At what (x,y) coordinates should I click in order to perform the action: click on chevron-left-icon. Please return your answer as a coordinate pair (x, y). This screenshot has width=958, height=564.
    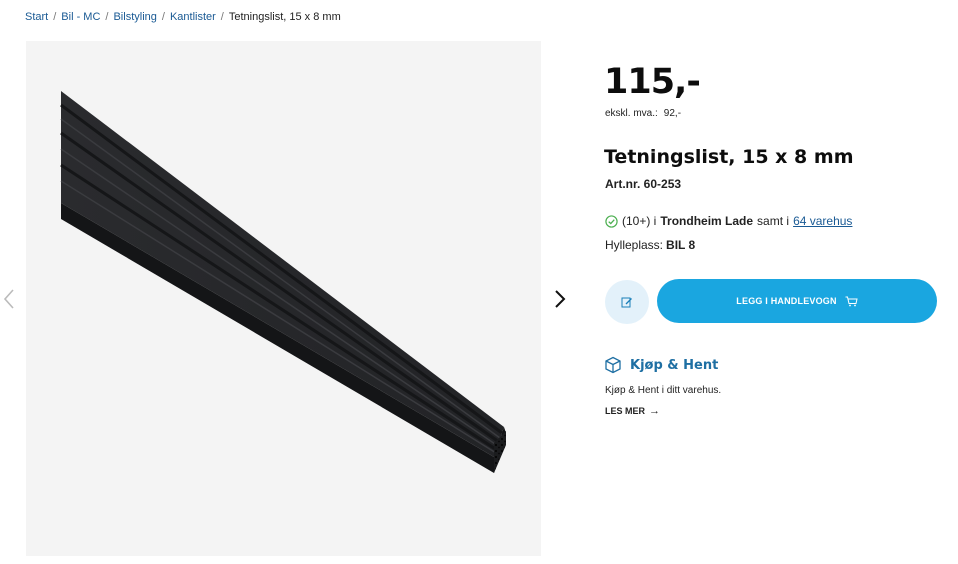
    Looking at the image, I should click on (9, 299).